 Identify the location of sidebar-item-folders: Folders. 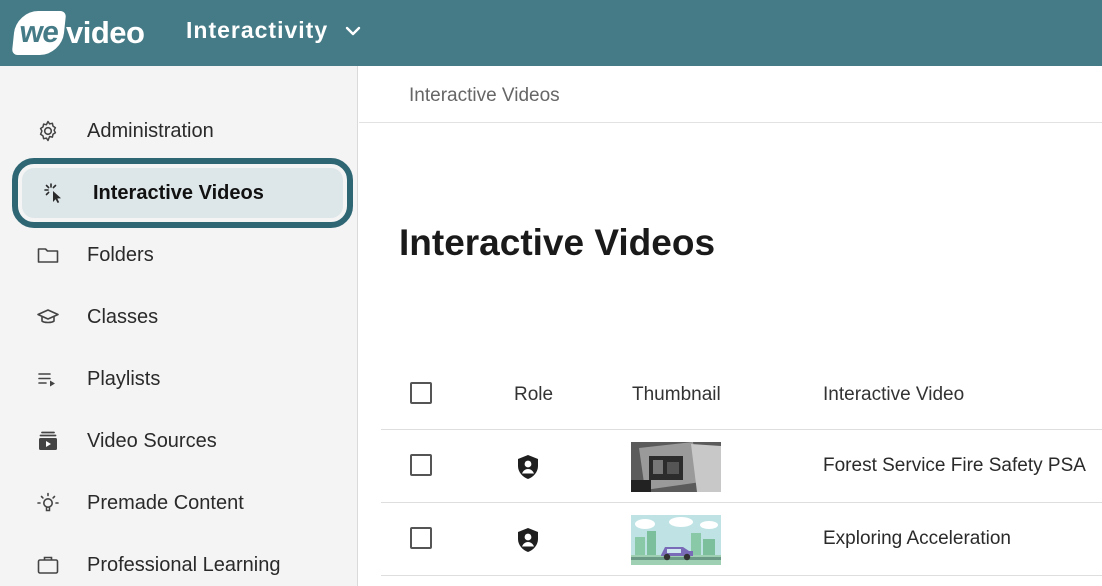
(185, 255).